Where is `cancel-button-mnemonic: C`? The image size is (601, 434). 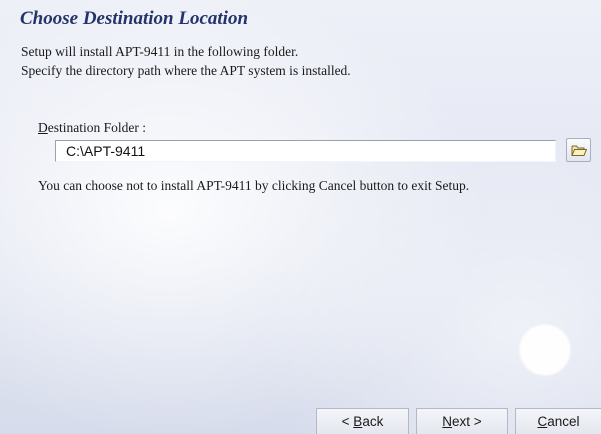 cancel-button-mnemonic: C is located at coordinates (542, 421).